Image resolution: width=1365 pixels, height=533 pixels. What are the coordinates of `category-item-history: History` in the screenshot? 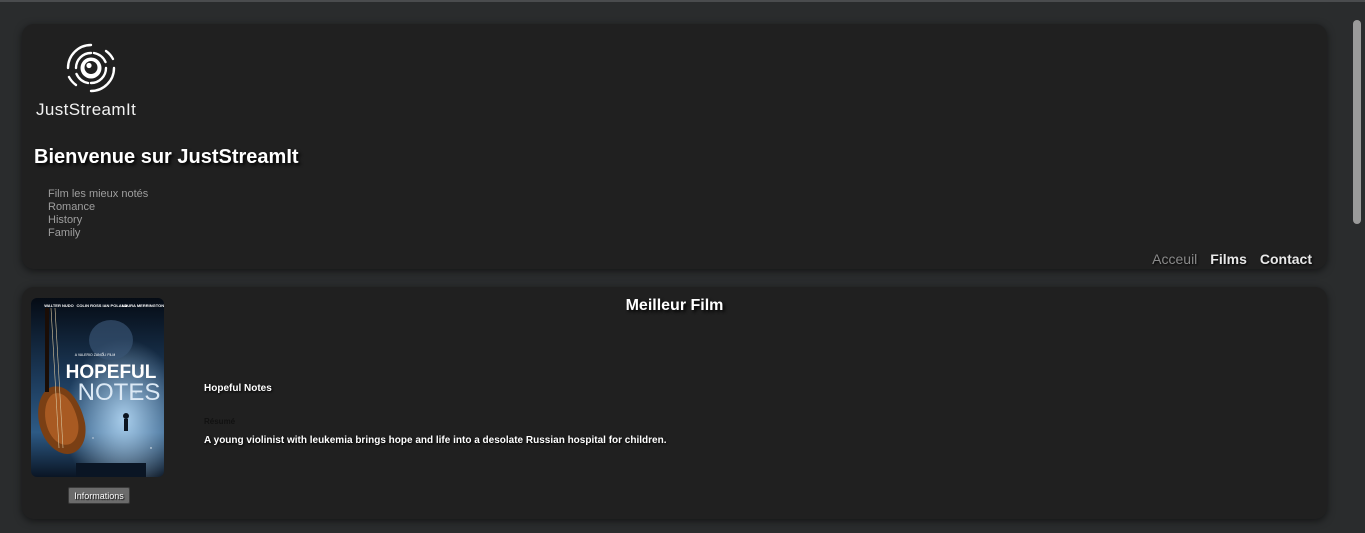 It's located at (98, 220).